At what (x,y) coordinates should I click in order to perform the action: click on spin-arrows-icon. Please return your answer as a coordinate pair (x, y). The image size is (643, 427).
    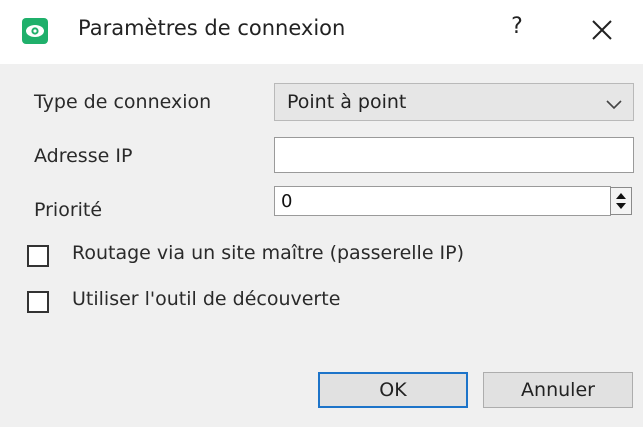
    Looking at the image, I should click on (621, 201).